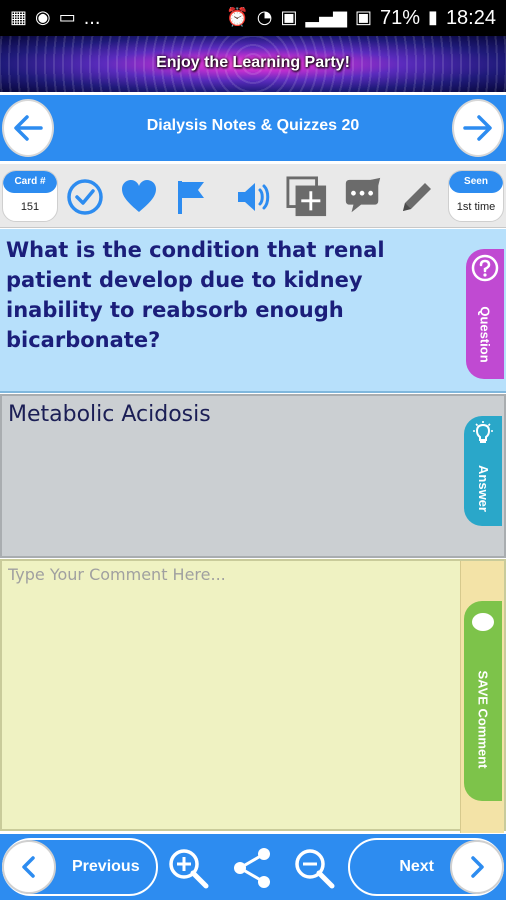 Image resolution: width=506 pixels, height=900 pixels. I want to click on chevron-left-icon, so click(28, 867).